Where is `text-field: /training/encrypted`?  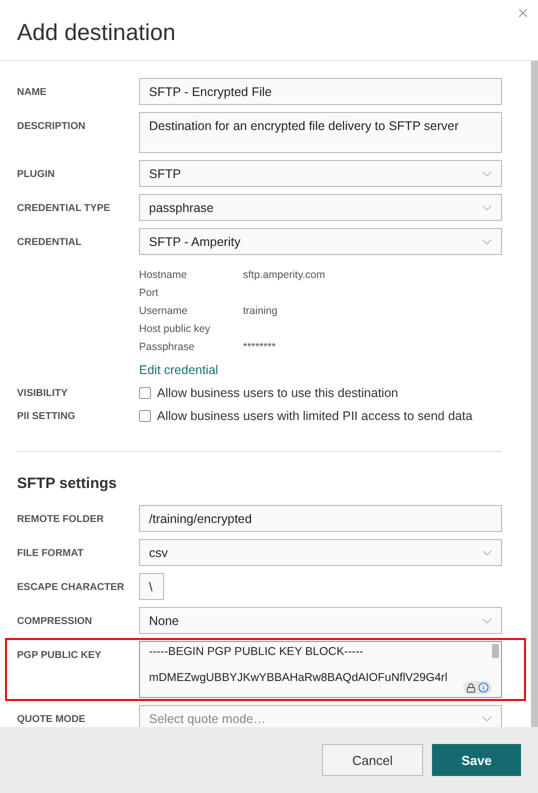 text-field: /training/encrypted is located at coordinates (320, 518).